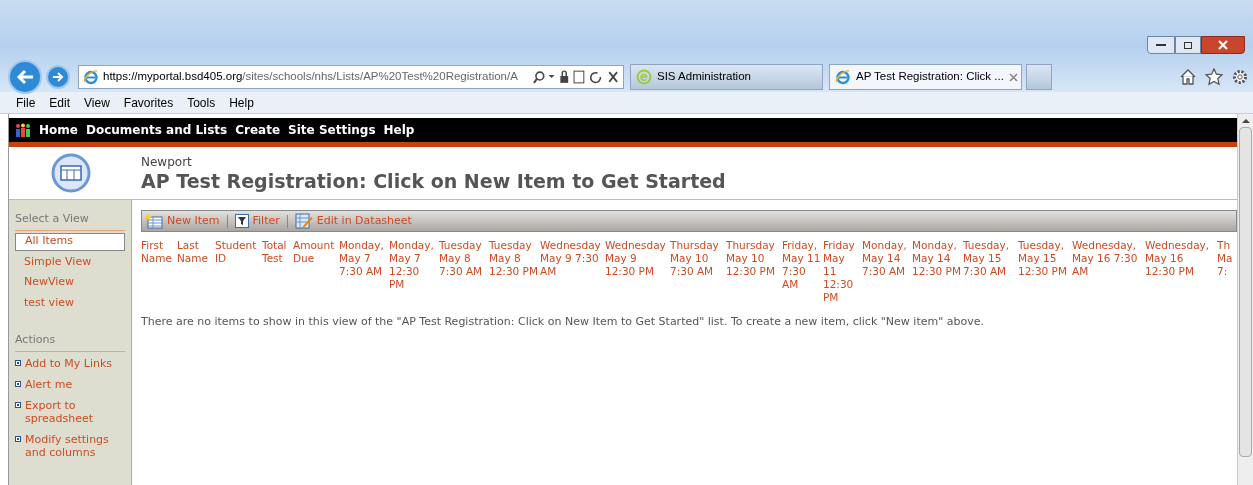  What do you see at coordinates (698, 271) in the screenshot?
I see `column-header: Thursday May 10 7:30 AM` at bounding box center [698, 271].